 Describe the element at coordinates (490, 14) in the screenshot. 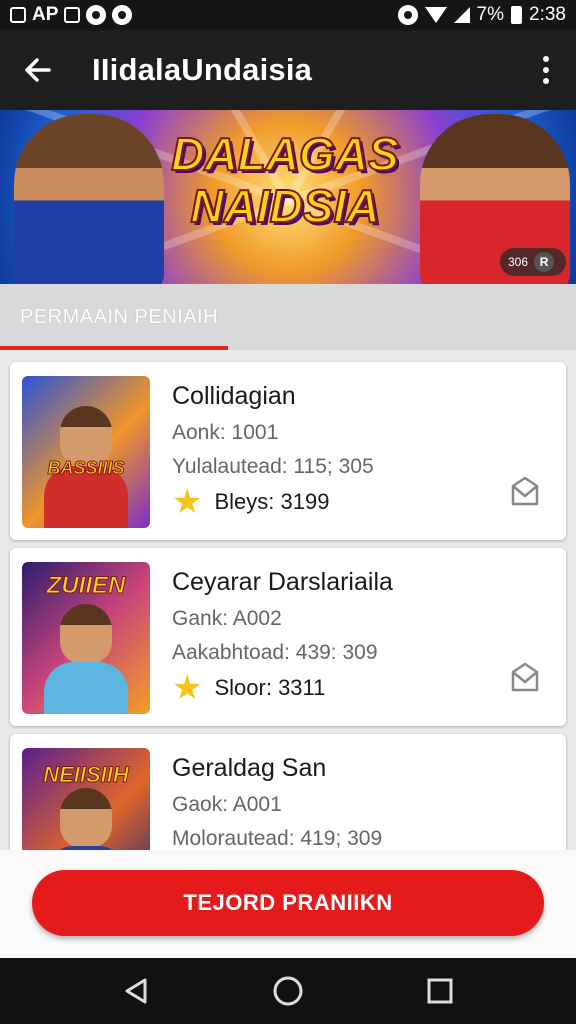

I see `battery-percent: 7%` at that location.